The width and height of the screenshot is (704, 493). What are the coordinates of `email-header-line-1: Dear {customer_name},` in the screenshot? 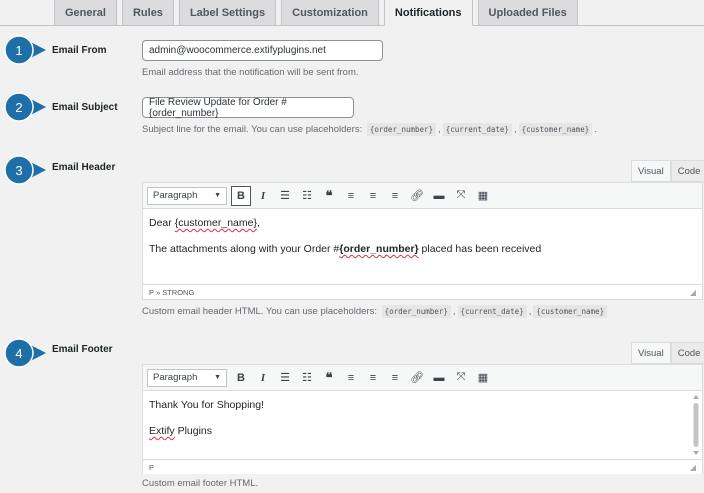 It's located at (204, 223).